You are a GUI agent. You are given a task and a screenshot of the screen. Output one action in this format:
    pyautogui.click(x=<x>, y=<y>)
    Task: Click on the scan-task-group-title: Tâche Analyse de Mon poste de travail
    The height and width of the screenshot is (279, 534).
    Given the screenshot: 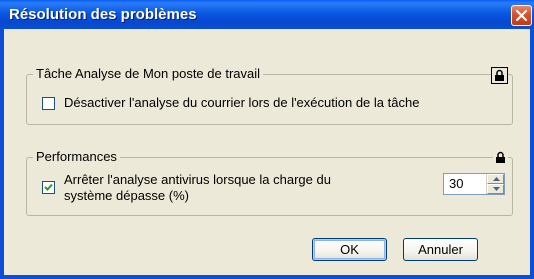 What is the action you would take?
    pyautogui.click(x=148, y=74)
    